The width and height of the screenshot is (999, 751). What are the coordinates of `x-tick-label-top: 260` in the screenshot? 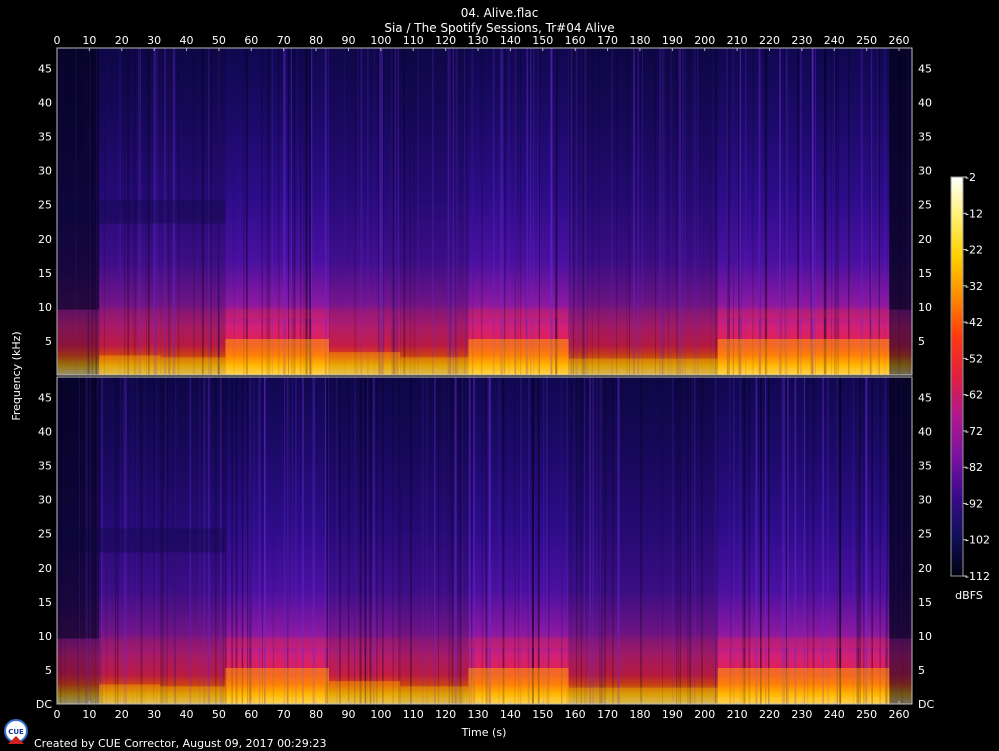 It's located at (899, 40).